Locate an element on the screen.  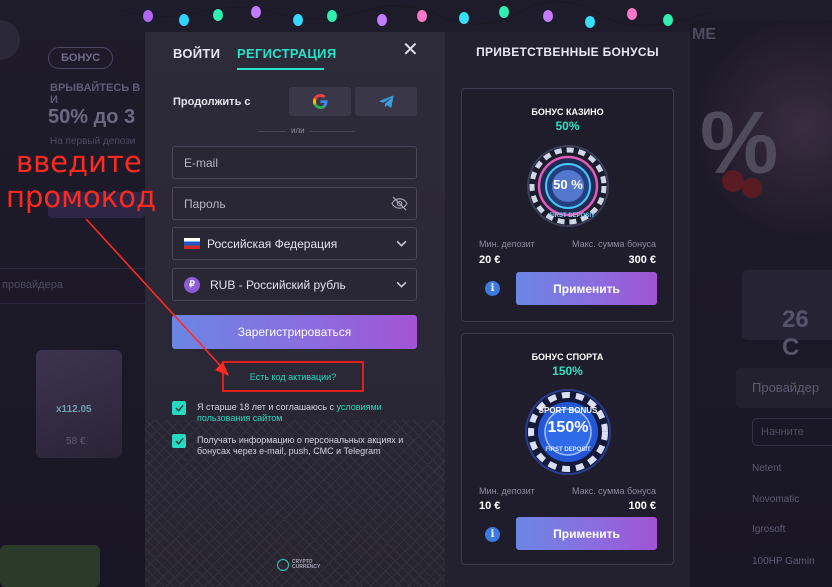
google-icon is located at coordinates (320, 101).